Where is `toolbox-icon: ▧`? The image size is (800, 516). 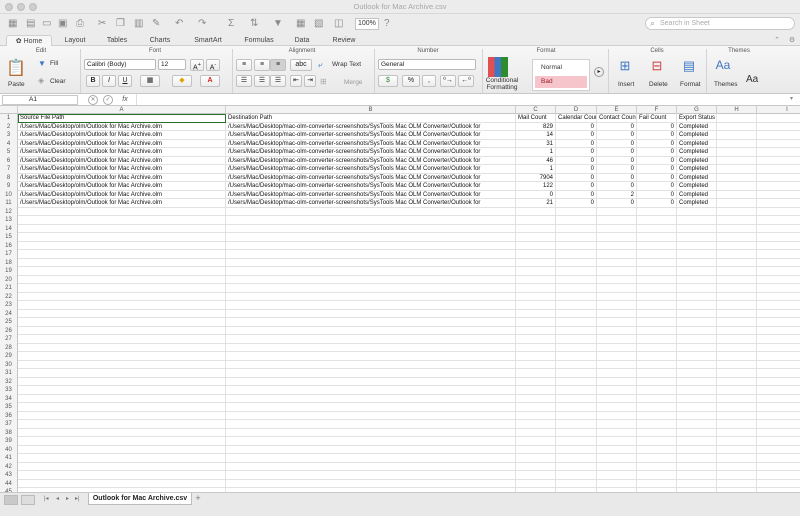
toolbox-icon: ▧ is located at coordinates (318, 24).